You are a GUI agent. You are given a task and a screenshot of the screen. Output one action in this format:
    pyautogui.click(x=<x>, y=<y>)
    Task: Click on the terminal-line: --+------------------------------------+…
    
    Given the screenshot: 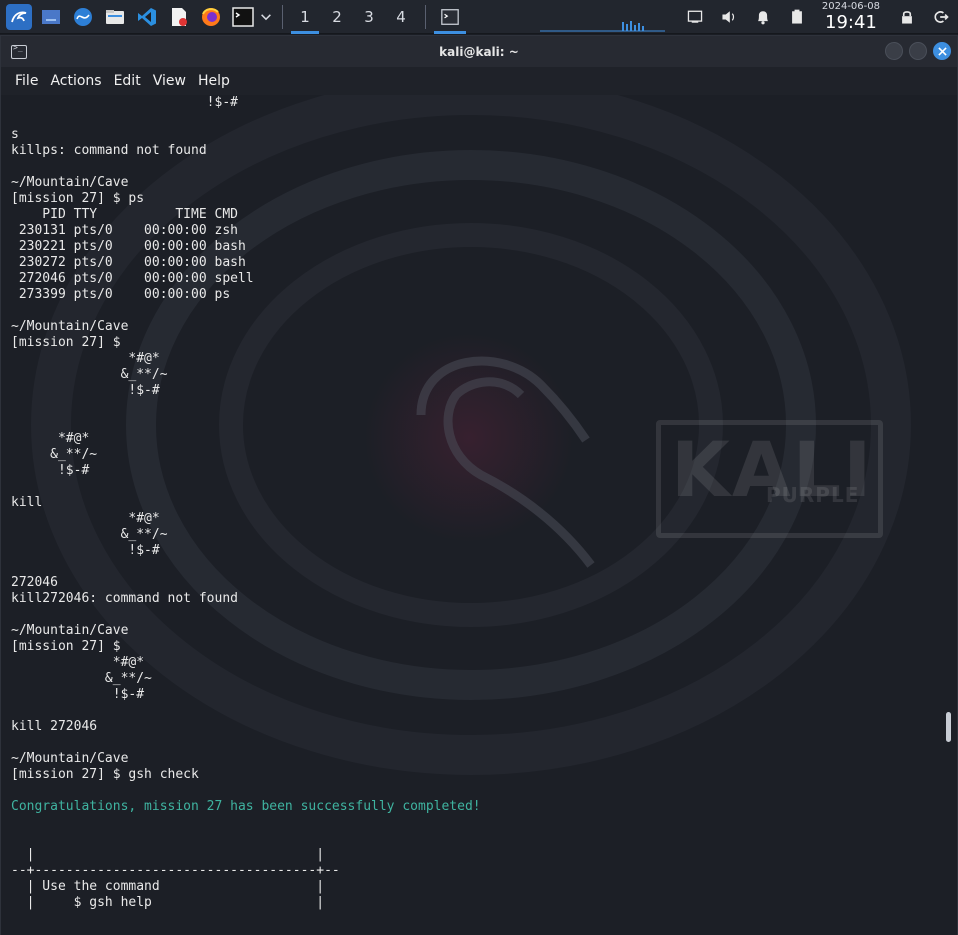 What is the action you would take?
    pyautogui.click(x=175, y=870)
    